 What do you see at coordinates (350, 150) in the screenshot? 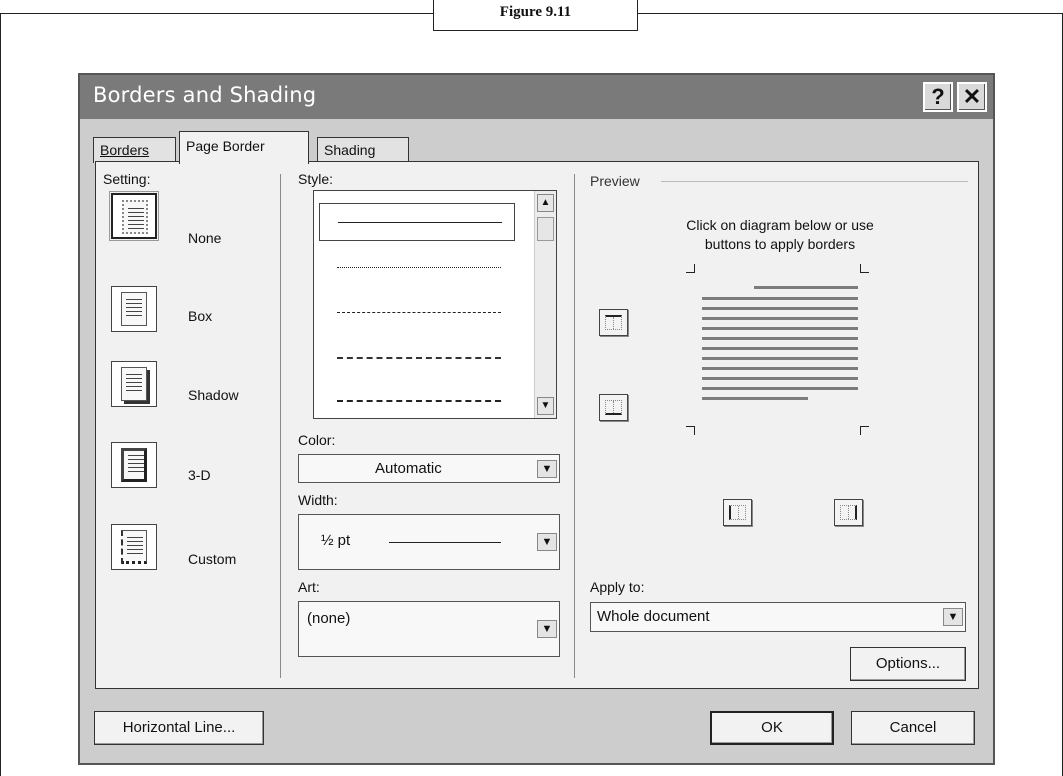
I see `tab-shading-label: Shading` at bounding box center [350, 150].